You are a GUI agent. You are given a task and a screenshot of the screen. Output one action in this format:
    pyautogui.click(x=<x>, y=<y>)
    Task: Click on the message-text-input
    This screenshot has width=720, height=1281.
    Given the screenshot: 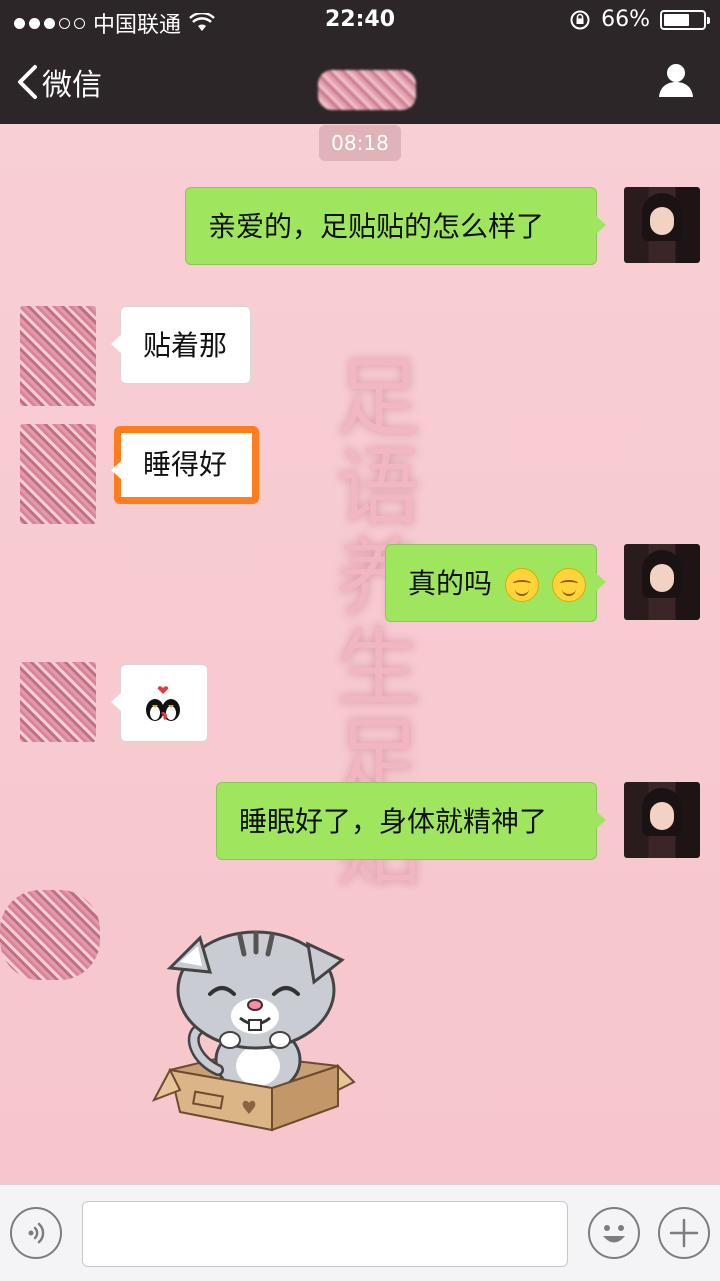 What is the action you would take?
    pyautogui.click(x=325, y=1234)
    